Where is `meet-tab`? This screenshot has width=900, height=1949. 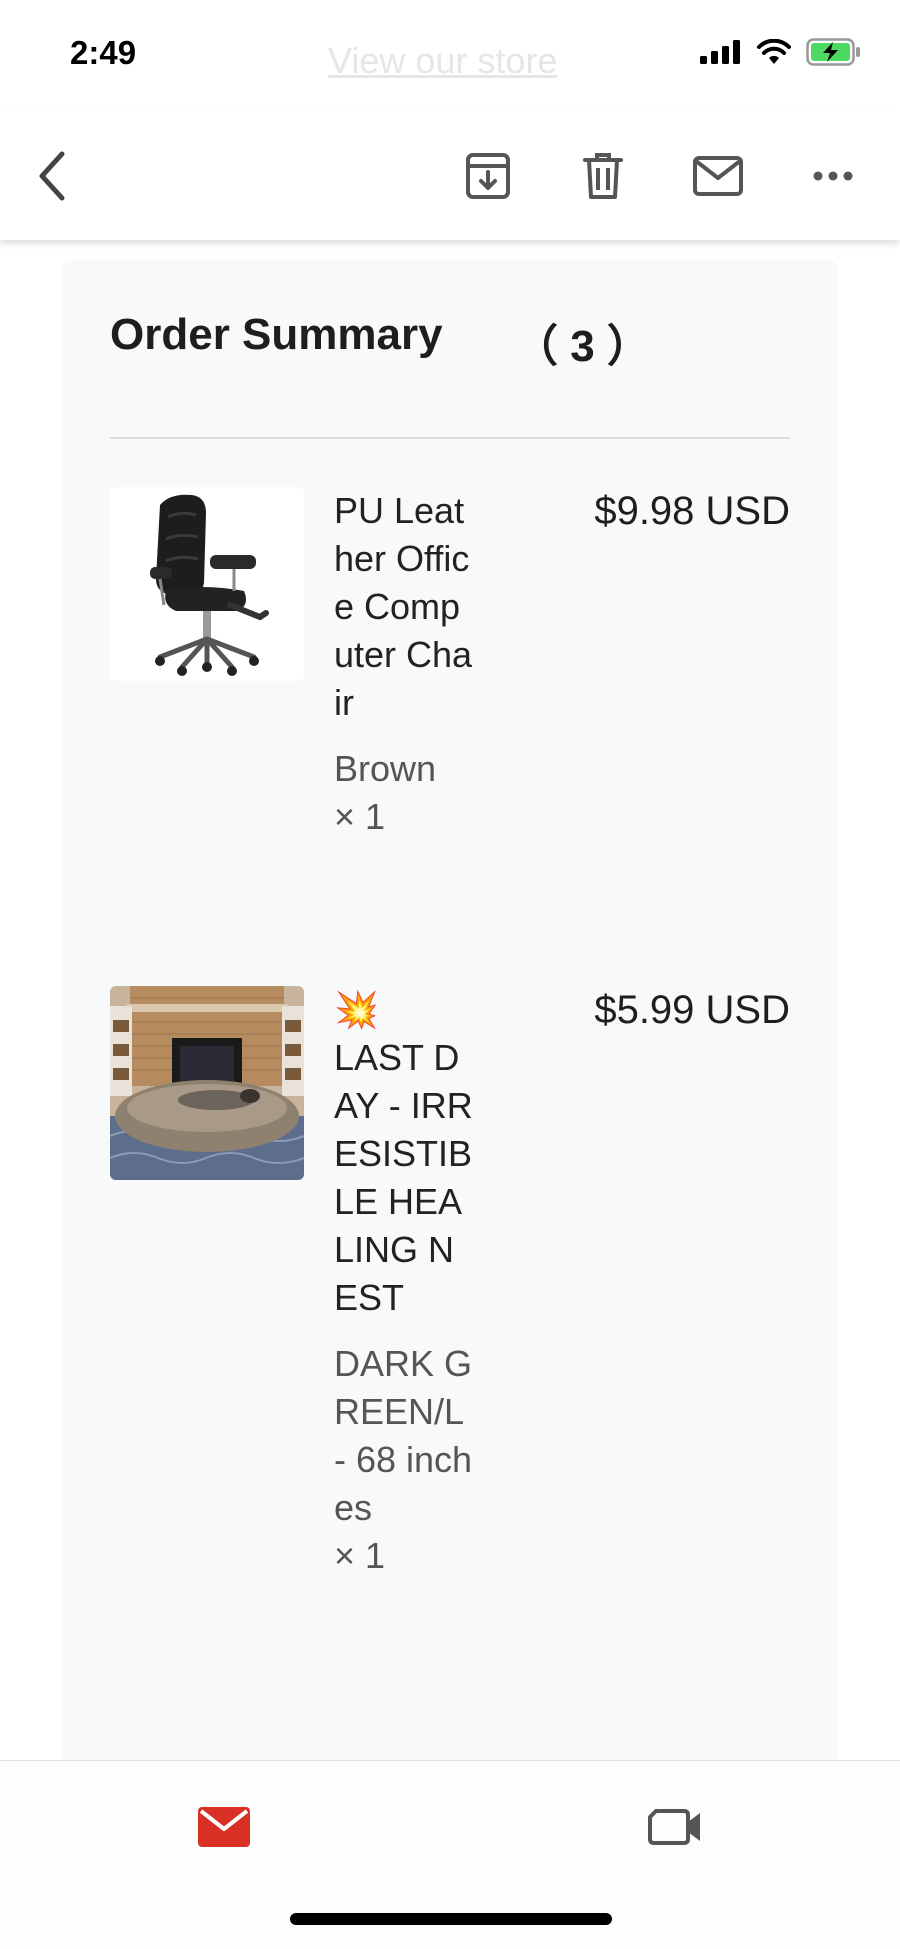
meet-tab is located at coordinates (675, 1827).